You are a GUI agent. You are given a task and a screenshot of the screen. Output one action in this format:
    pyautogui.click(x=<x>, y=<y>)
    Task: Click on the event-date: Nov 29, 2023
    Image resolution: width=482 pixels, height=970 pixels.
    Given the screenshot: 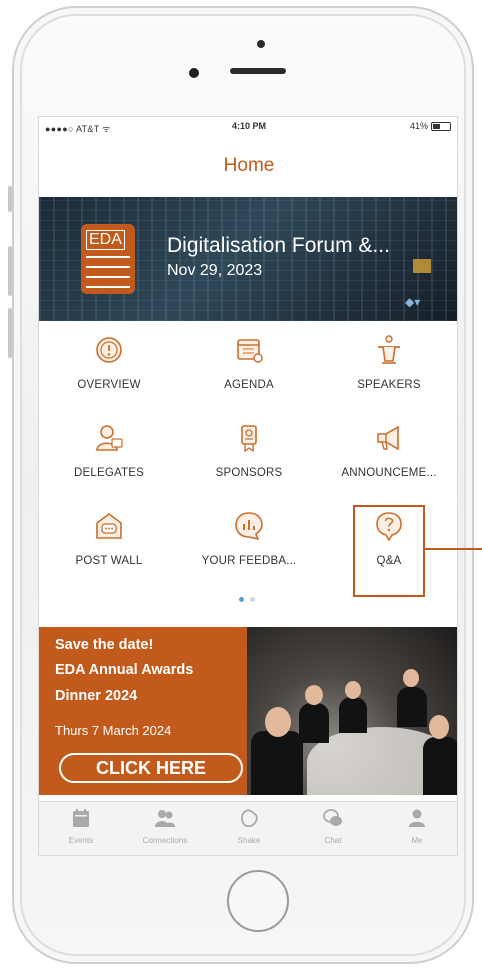 What is the action you would take?
    pyautogui.click(x=215, y=270)
    